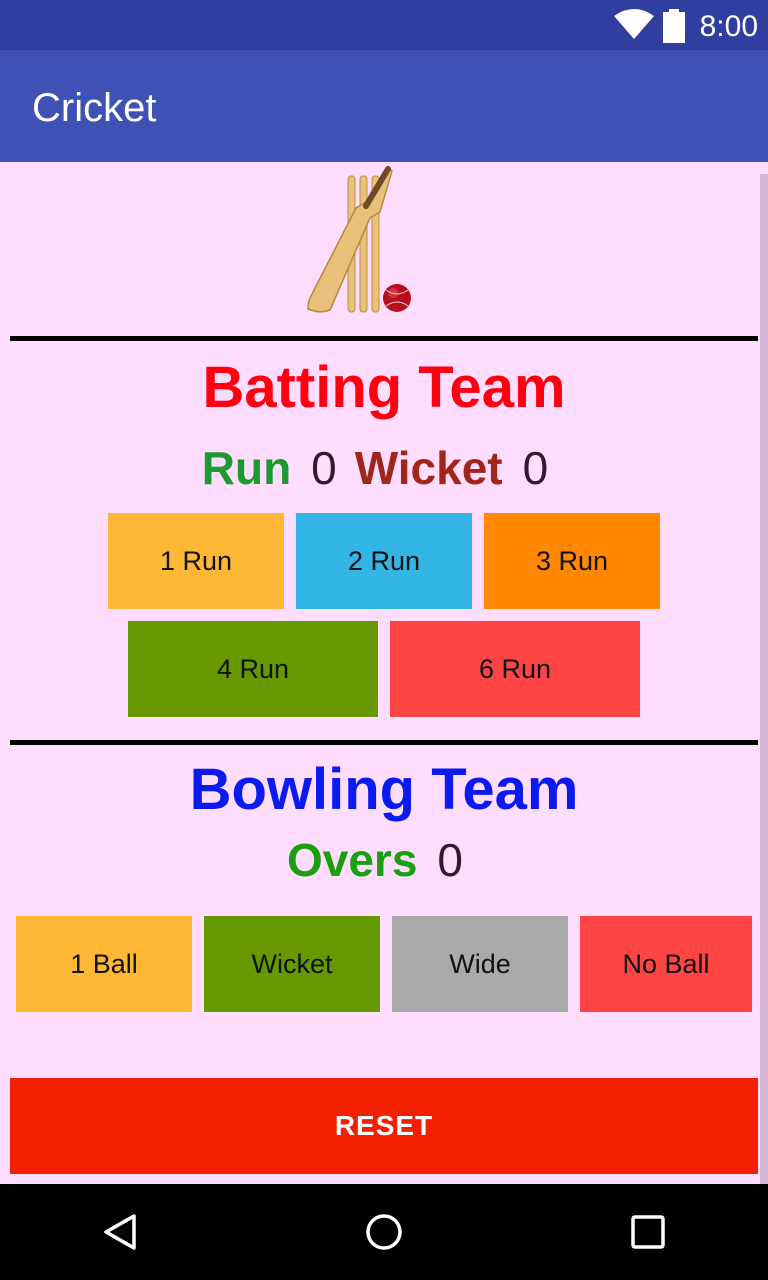 Image resolution: width=768 pixels, height=1280 pixels. Describe the element at coordinates (352, 860) in the screenshot. I see `overs-label: Overs` at that location.